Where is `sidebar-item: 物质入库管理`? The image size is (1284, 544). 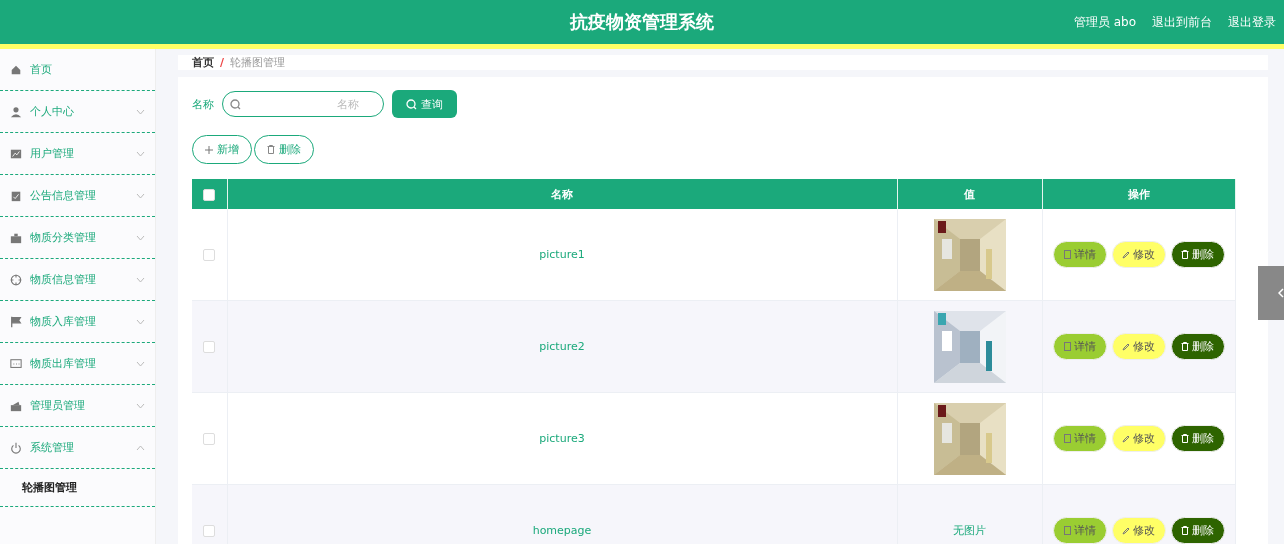 sidebar-item: 物质入库管理 is located at coordinates (77, 322).